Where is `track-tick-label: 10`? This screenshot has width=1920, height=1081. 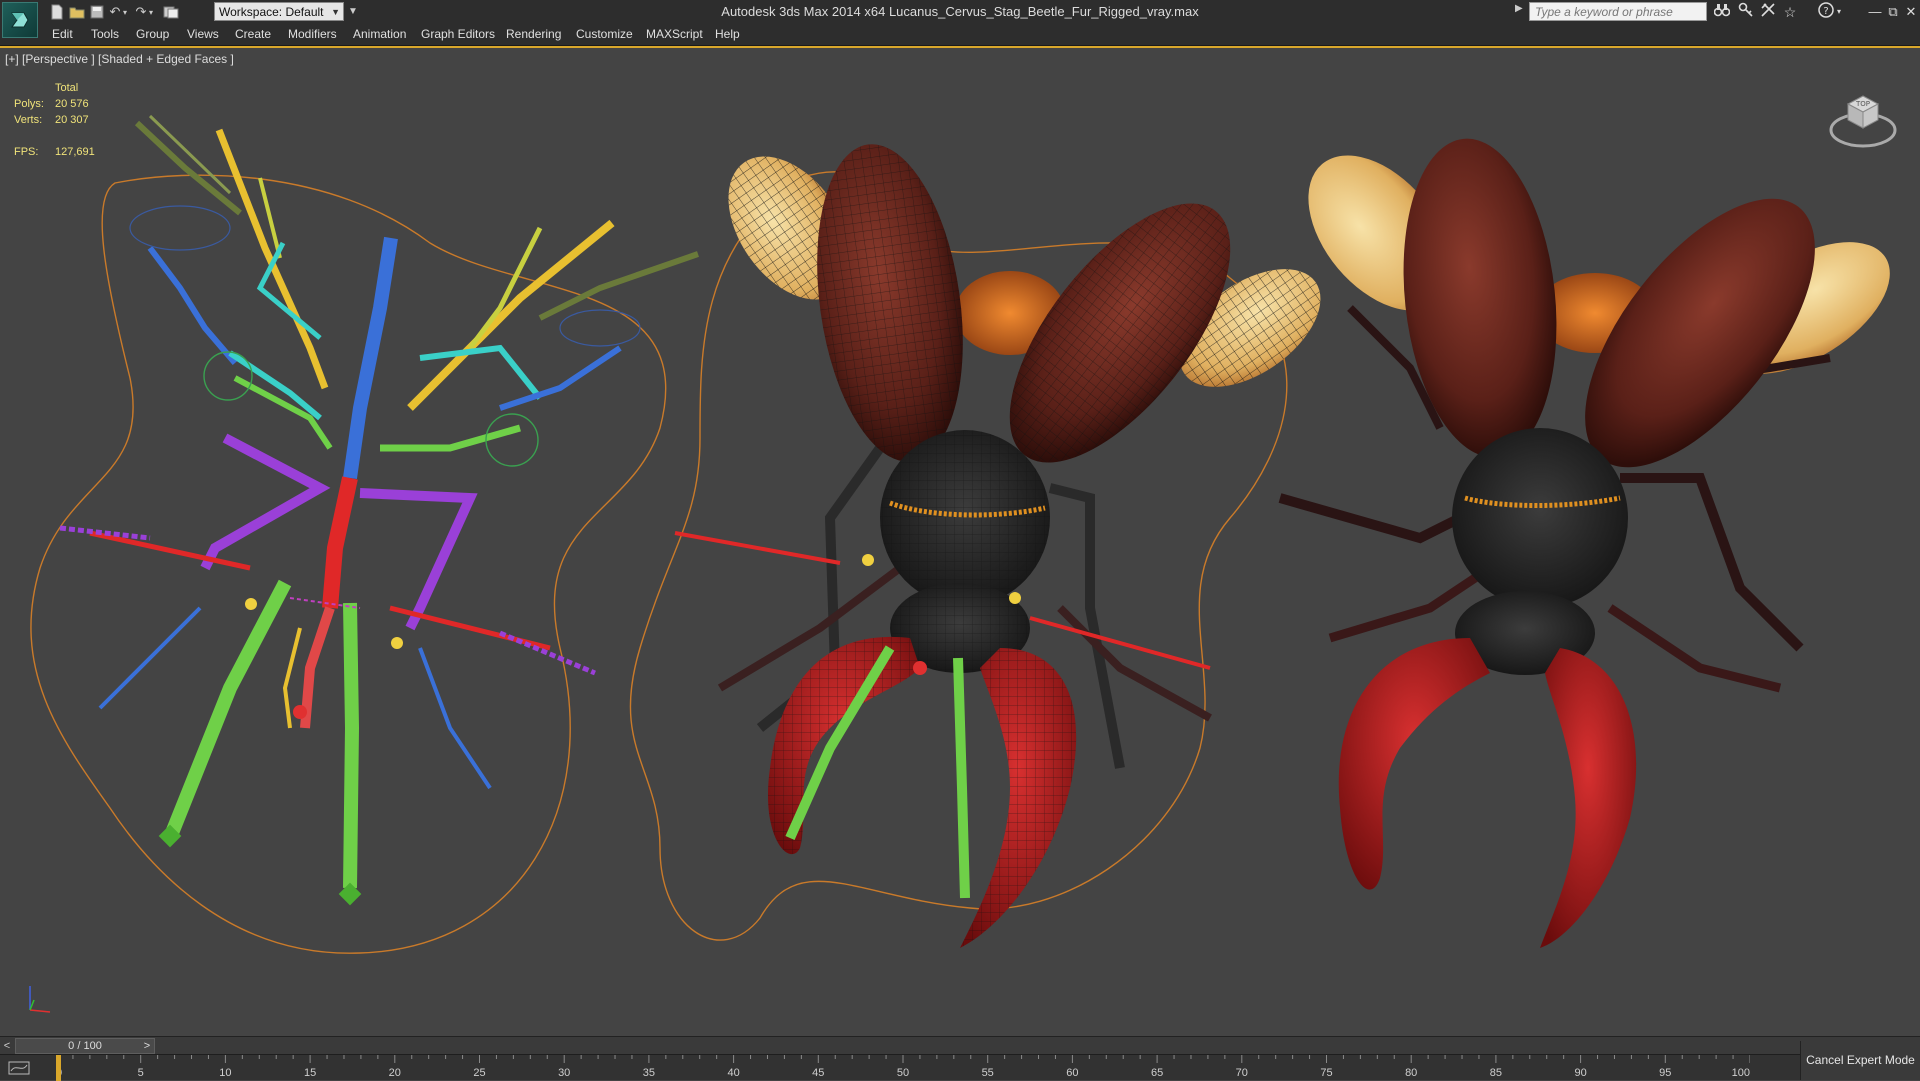
track-tick-label: 10 is located at coordinates (225, 1073).